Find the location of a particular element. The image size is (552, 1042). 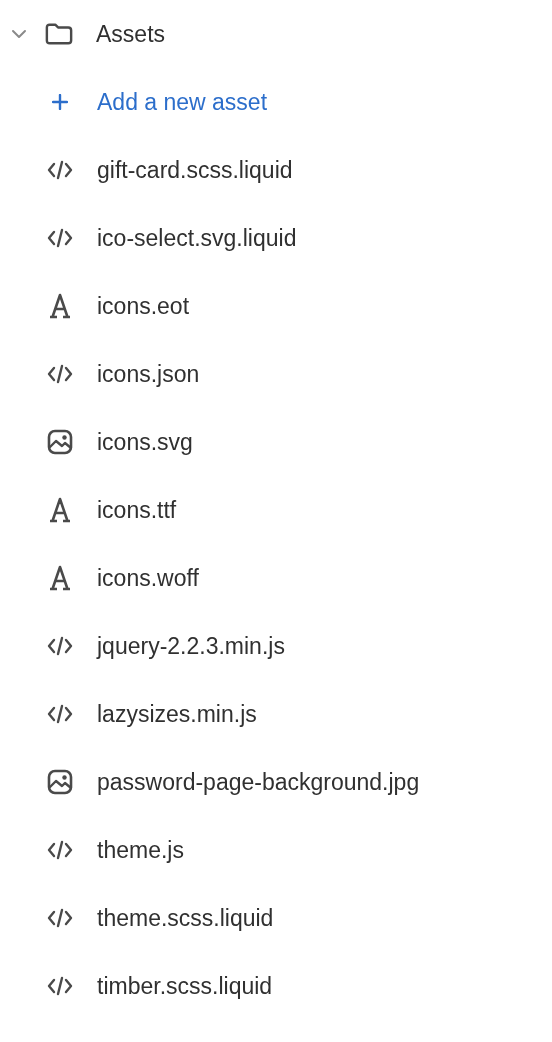

file-name: icons.svg is located at coordinates (145, 442).